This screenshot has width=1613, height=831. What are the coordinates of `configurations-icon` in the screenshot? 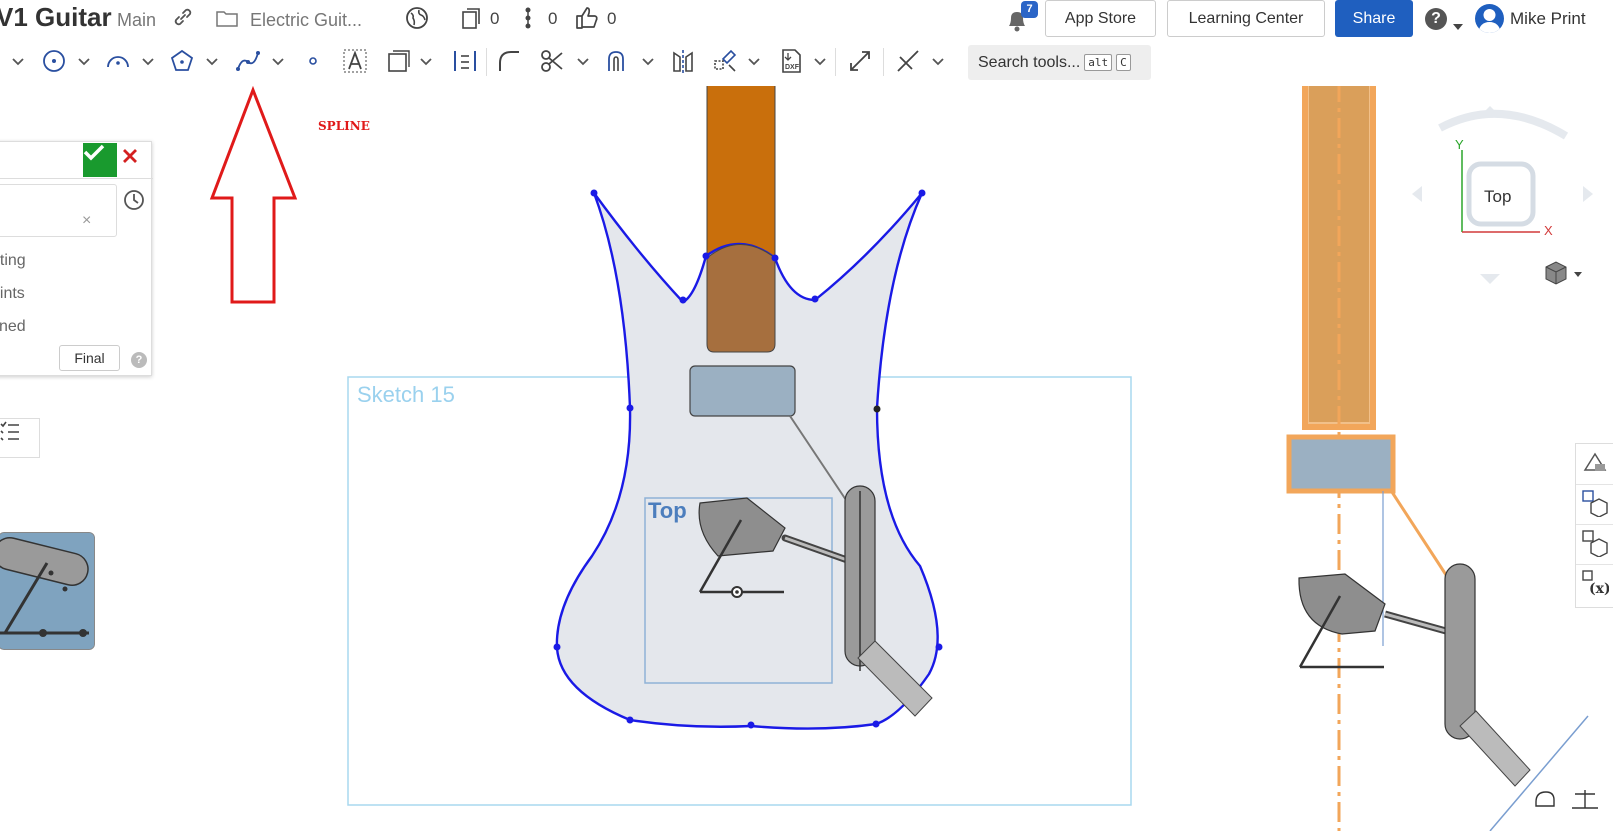 It's located at (1596, 544).